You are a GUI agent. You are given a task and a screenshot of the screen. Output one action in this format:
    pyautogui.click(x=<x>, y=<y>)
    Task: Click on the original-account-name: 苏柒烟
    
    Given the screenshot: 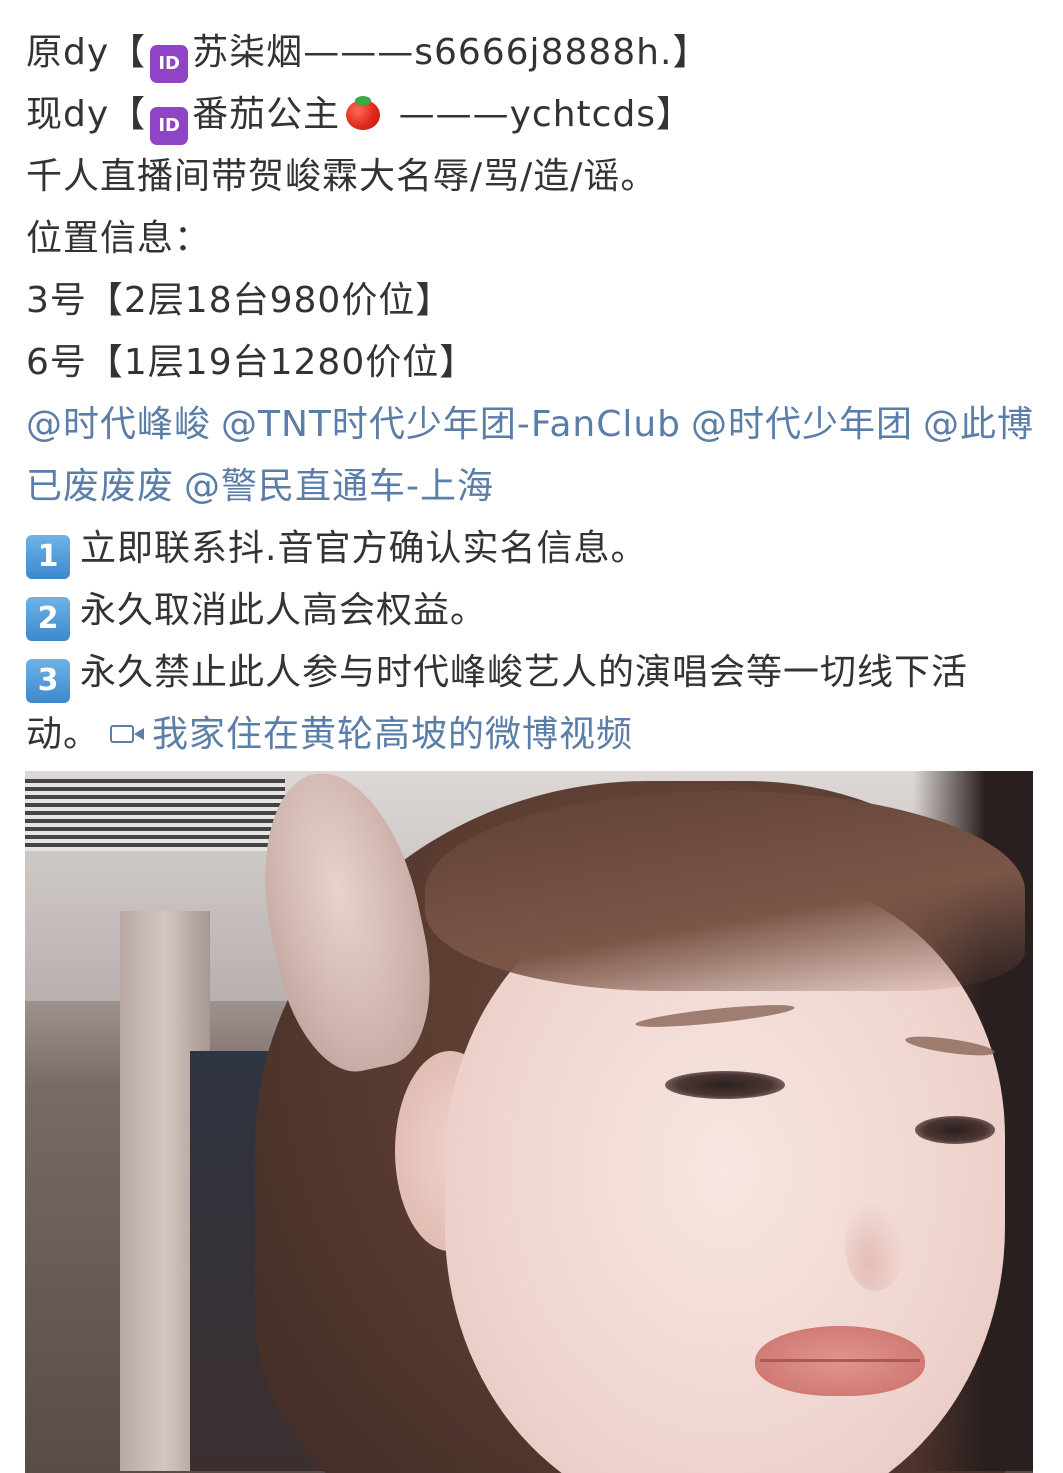 What is the action you would take?
    pyautogui.click(x=248, y=52)
    